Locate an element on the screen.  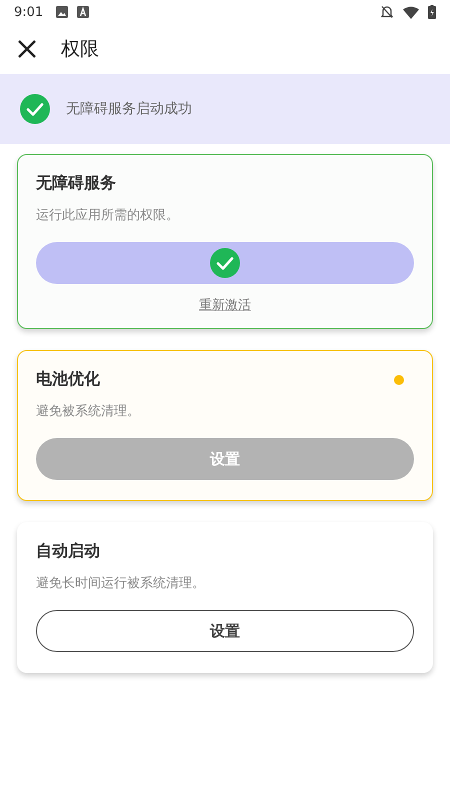
granted-button is located at coordinates (225, 263).